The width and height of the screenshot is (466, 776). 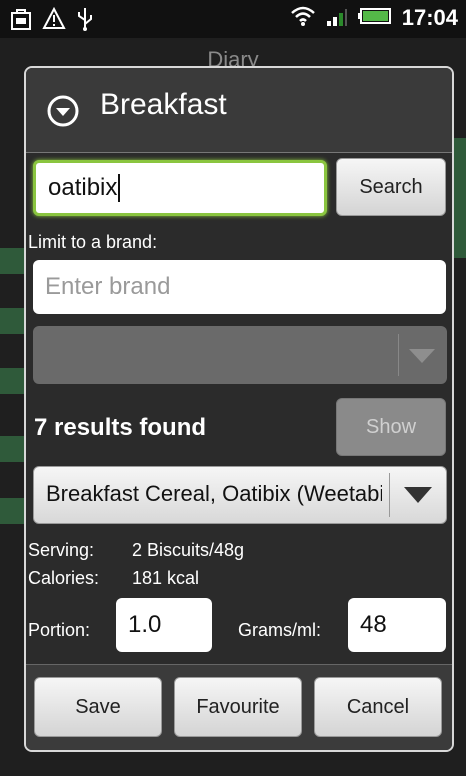 What do you see at coordinates (303, 18) in the screenshot?
I see `wifi-icon` at bounding box center [303, 18].